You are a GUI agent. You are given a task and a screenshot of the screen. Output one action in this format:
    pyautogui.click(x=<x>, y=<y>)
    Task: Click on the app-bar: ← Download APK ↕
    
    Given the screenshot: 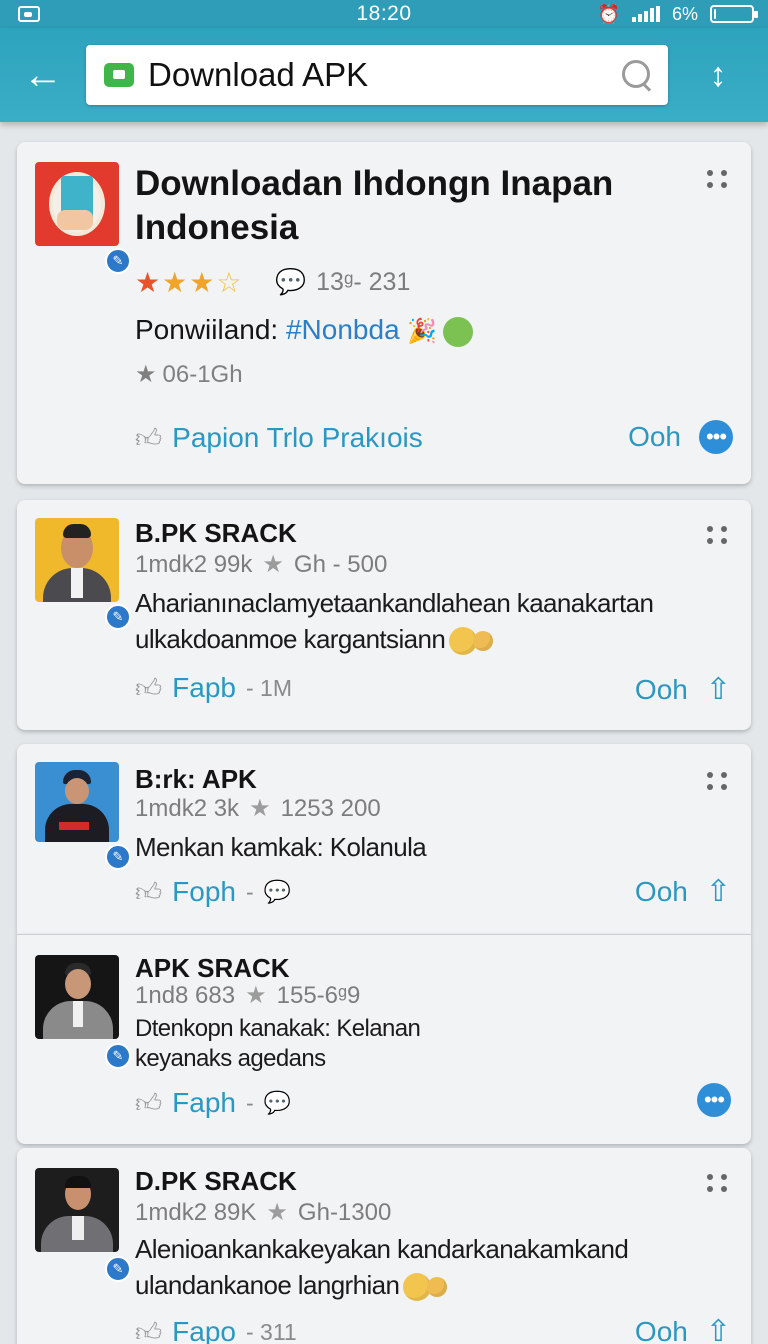 What is the action you would take?
    pyautogui.click(x=384, y=75)
    